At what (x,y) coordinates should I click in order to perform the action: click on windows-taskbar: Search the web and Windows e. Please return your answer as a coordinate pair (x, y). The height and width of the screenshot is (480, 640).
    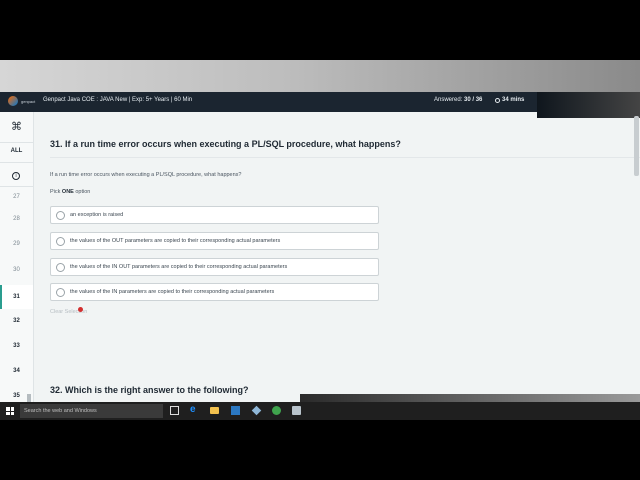
    Looking at the image, I should click on (320, 411).